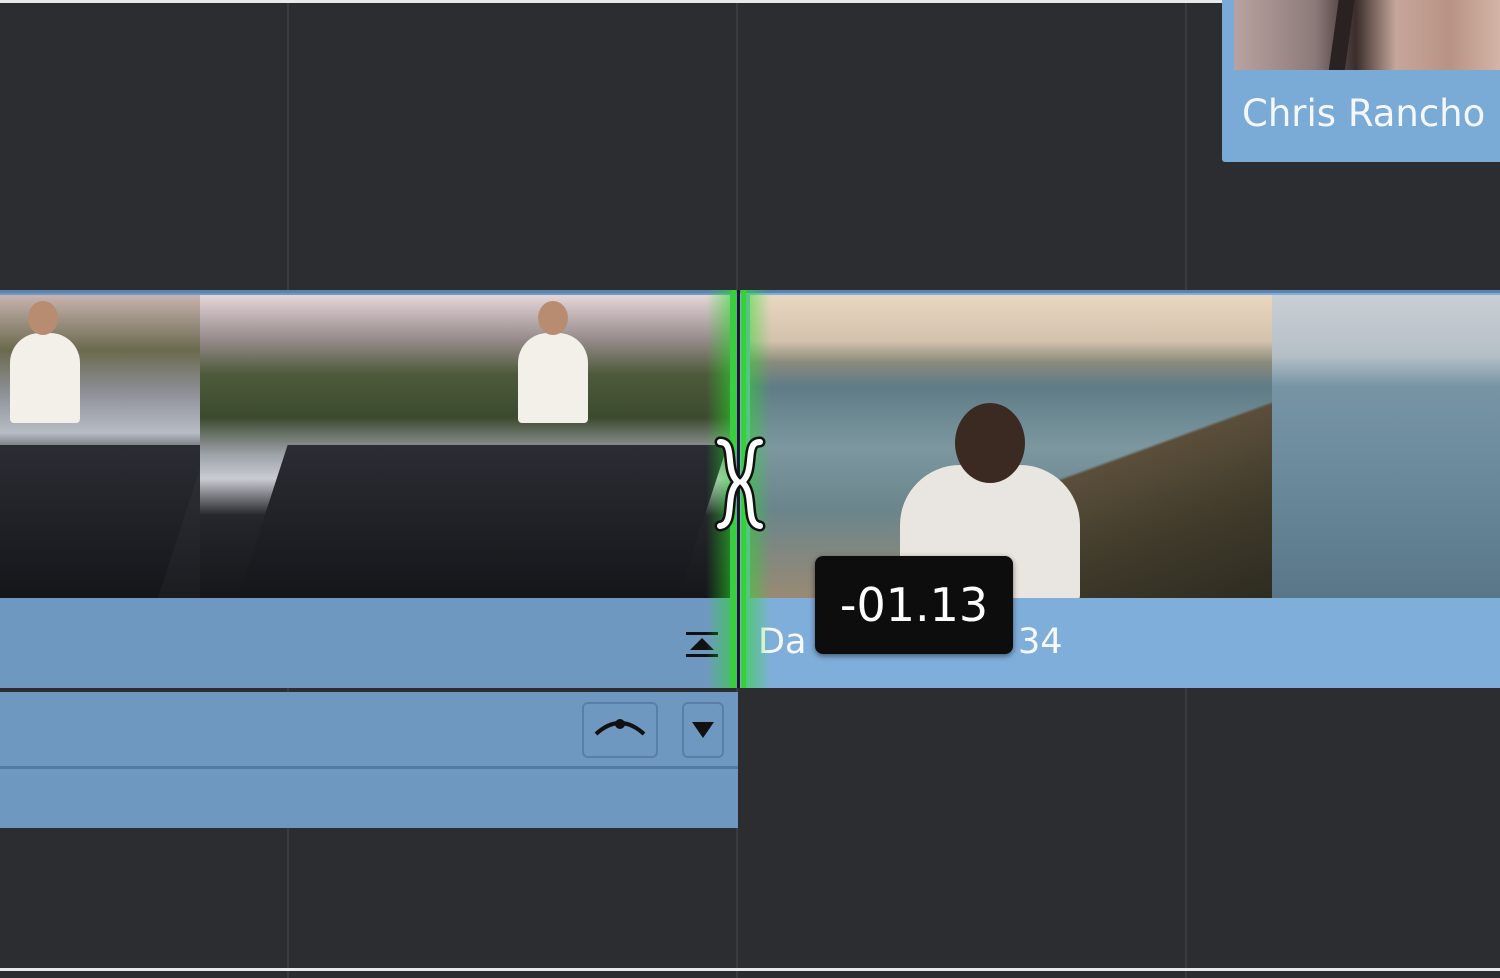  What do you see at coordinates (1040, 642) in the screenshot?
I see `incoming-clip-name-suffix: 34` at bounding box center [1040, 642].